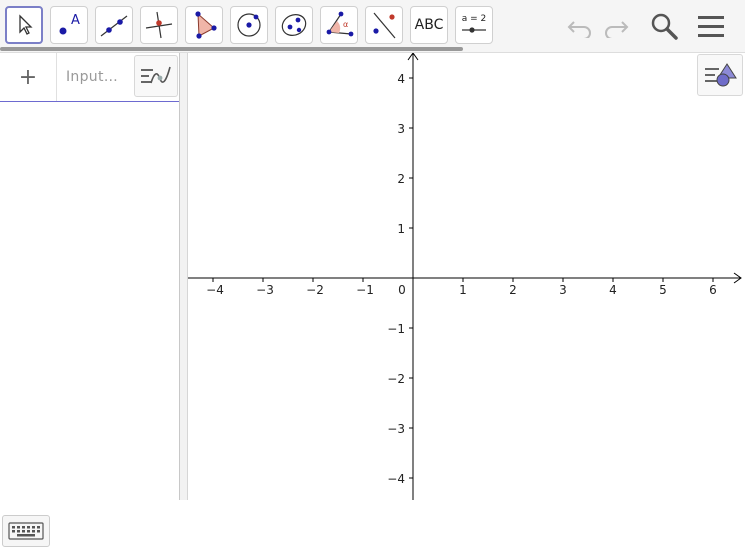 The height and width of the screenshot is (547, 745). I want to click on x-tick-label: −1, so click(365, 290).